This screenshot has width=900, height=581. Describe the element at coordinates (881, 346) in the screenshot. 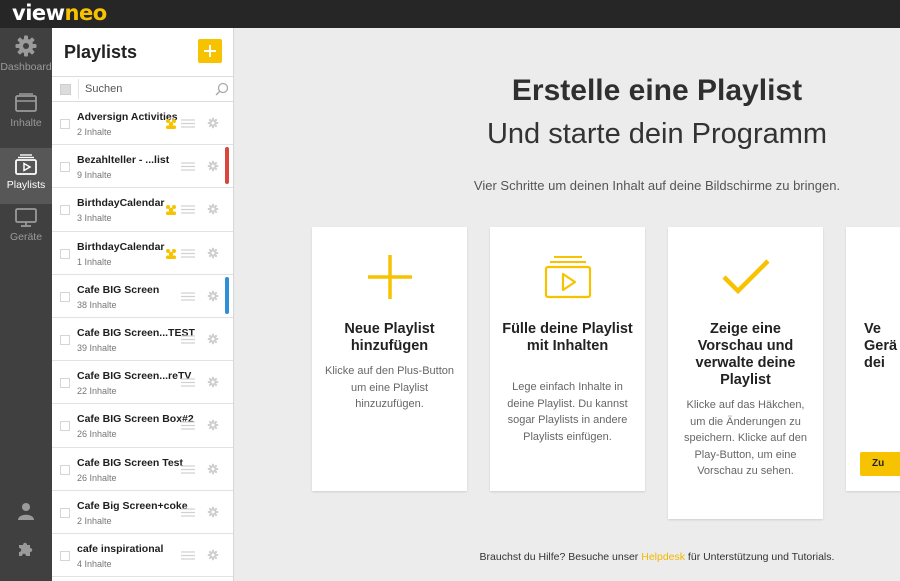

I see `step-card-title: Ve Gerä dei` at that location.